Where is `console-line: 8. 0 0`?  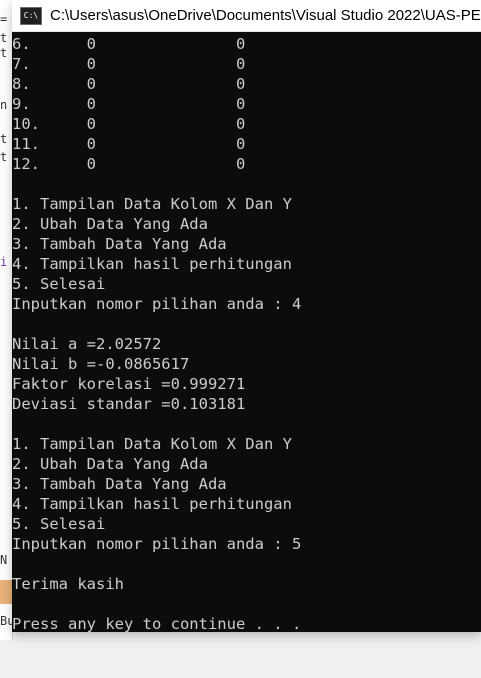 console-line: 8. 0 0 is located at coordinates (129, 84).